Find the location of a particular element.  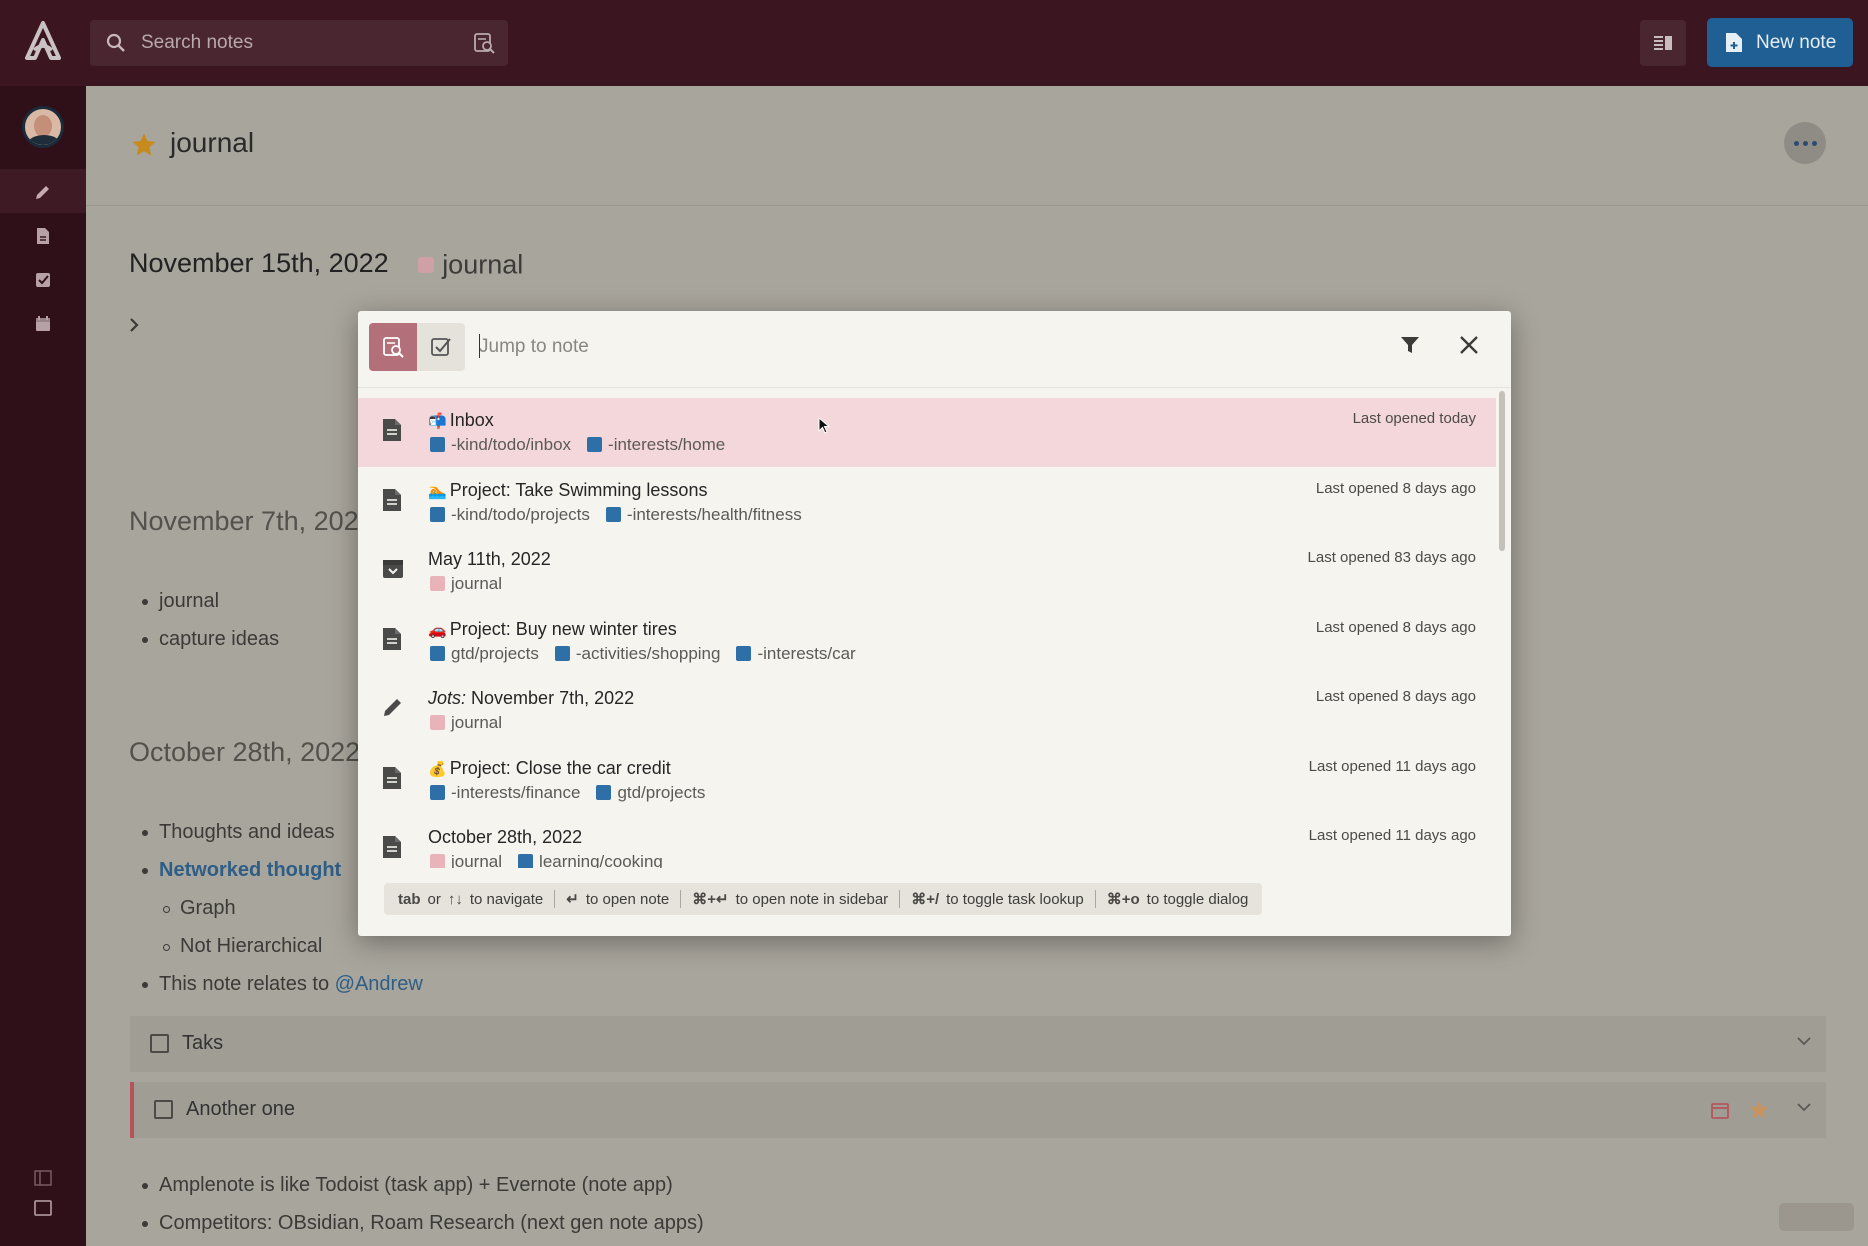

results-scrollbar is located at coordinates (1502, 471).